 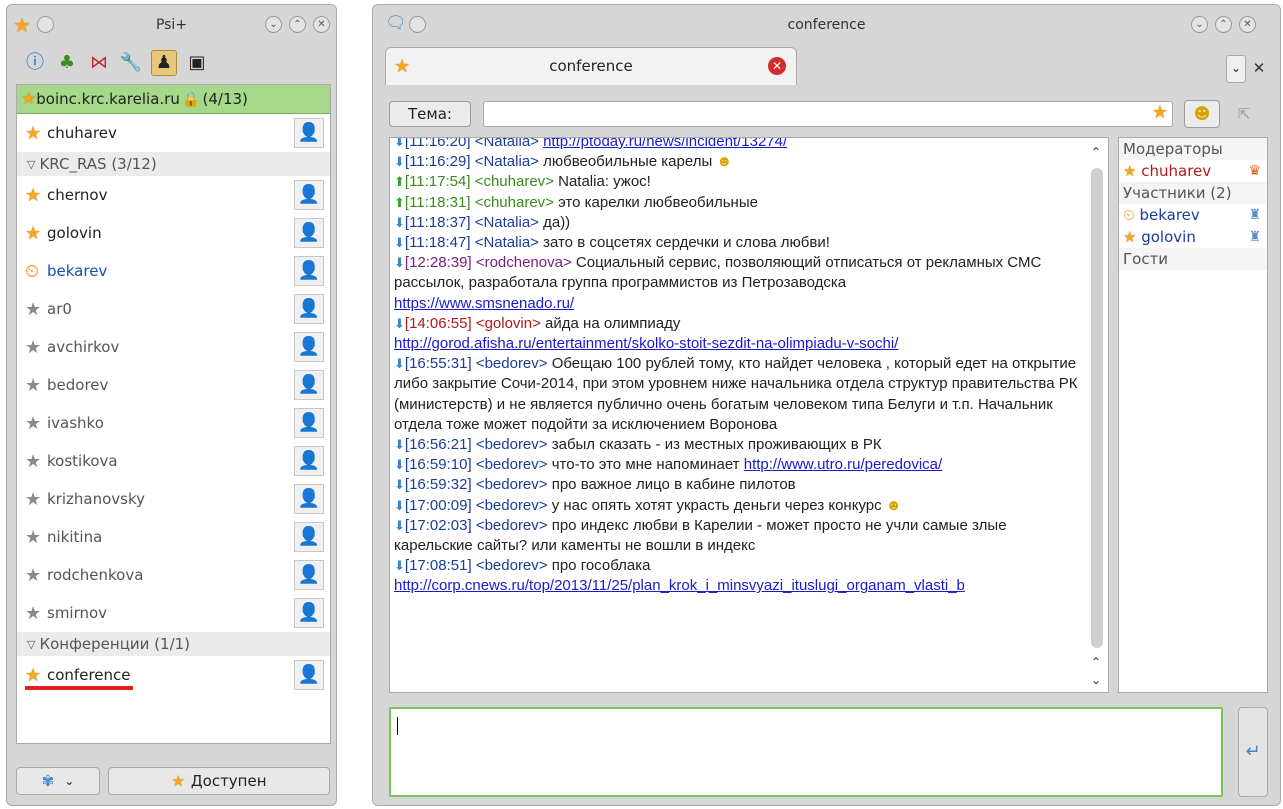 What do you see at coordinates (1259, 68) in the screenshot?
I see `close-all-icon: ✕` at bounding box center [1259, 68].